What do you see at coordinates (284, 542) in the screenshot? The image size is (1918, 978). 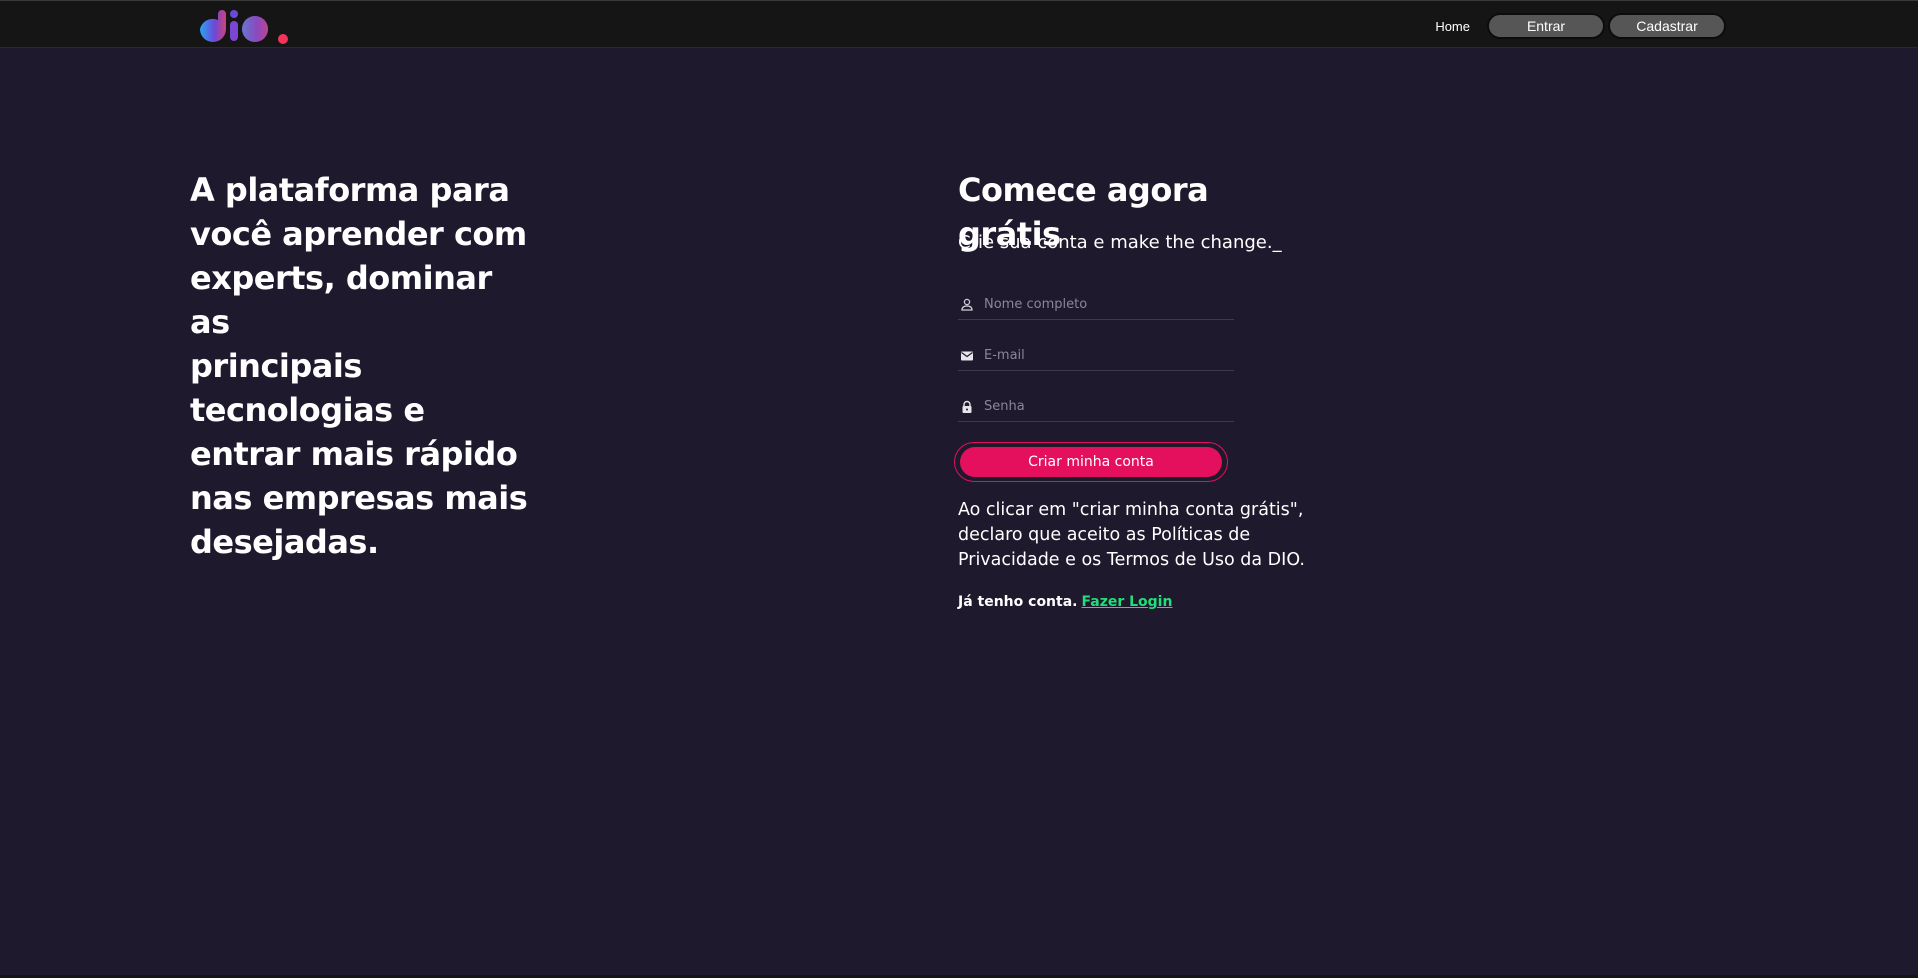 I see `hero-line: desejadas.` at bounding box center [284, 542].